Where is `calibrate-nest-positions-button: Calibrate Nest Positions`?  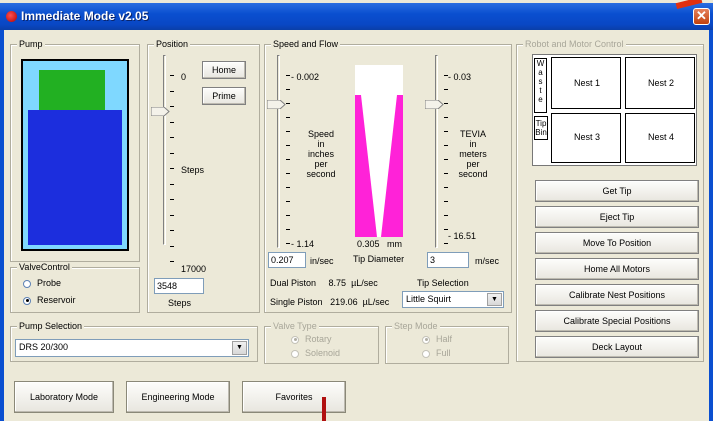 calibrate-nest-positions-button: Calibrate Nest Positions is located at coordinates (617, 295).